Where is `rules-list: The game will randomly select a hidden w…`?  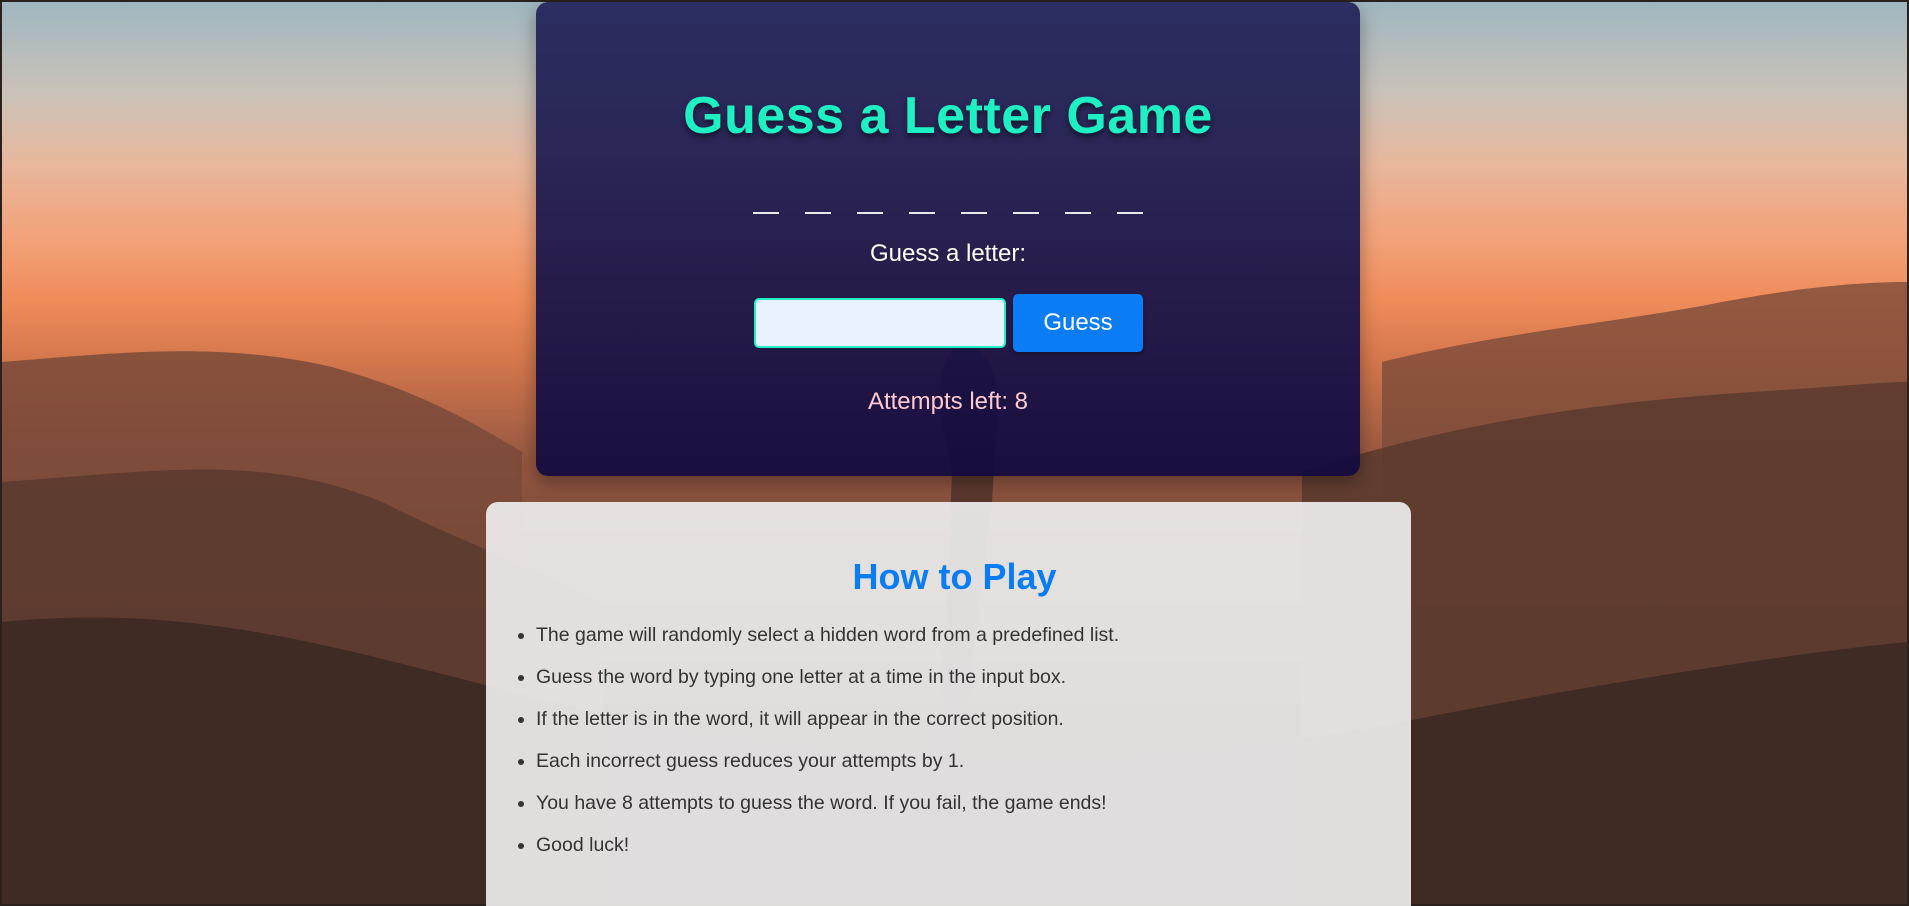
rules-list: The game will randomly select a hidden w… is located at coordinates (819, 748).